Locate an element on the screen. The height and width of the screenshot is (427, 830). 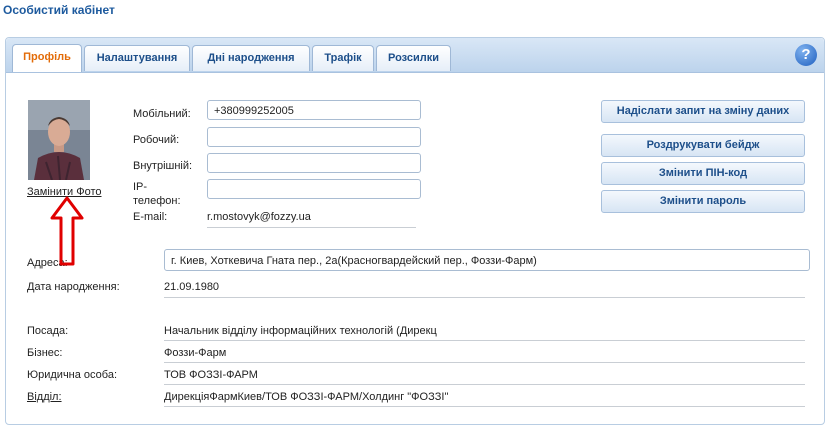
change-pin-button: Змінити ПІН-код is located at coordinates (703, 173).